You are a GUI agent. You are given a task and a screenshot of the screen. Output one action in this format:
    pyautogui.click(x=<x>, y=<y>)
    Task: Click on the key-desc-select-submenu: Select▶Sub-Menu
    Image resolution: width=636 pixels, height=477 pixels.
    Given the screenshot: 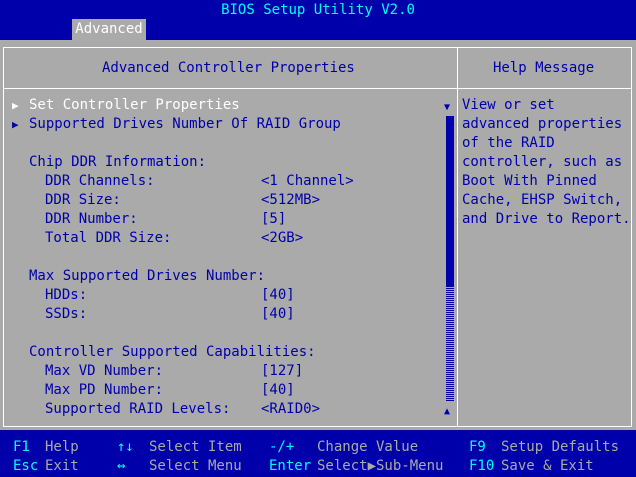 What is the action you would take?
    pyautogui.click(x=380, y=466)
    